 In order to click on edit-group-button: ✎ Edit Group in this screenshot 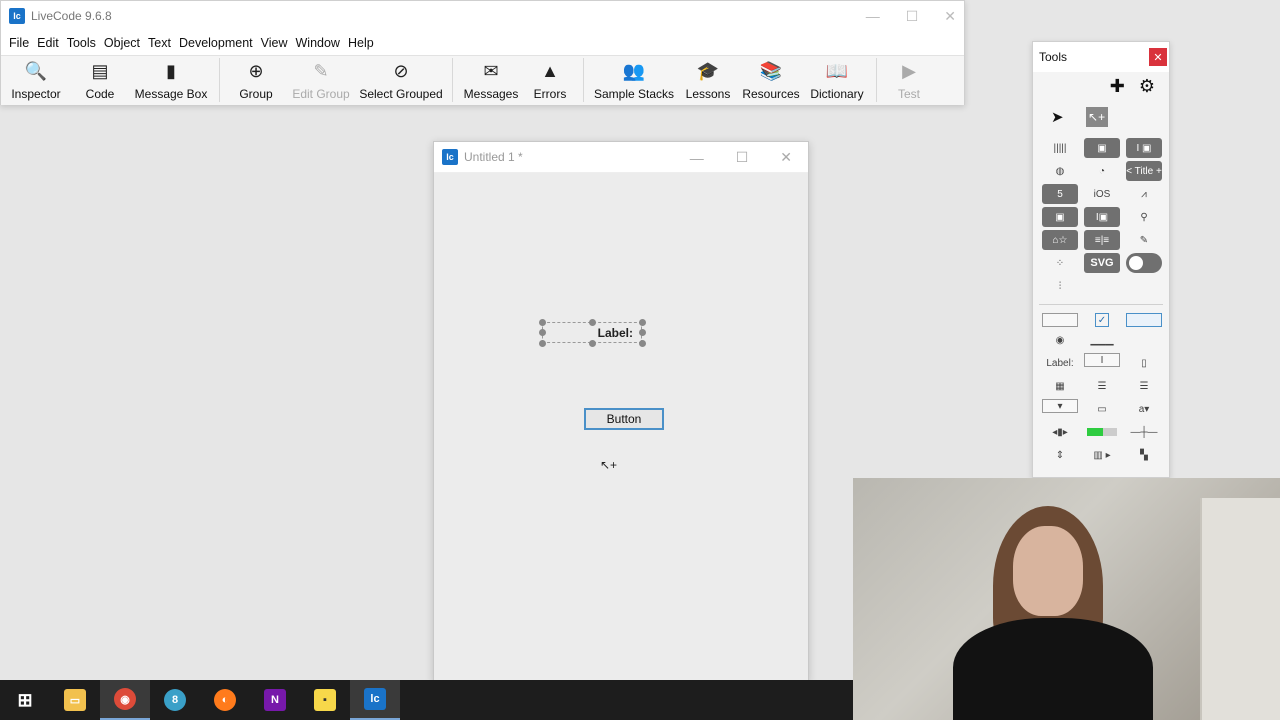, I will do `click(321, 80)`.